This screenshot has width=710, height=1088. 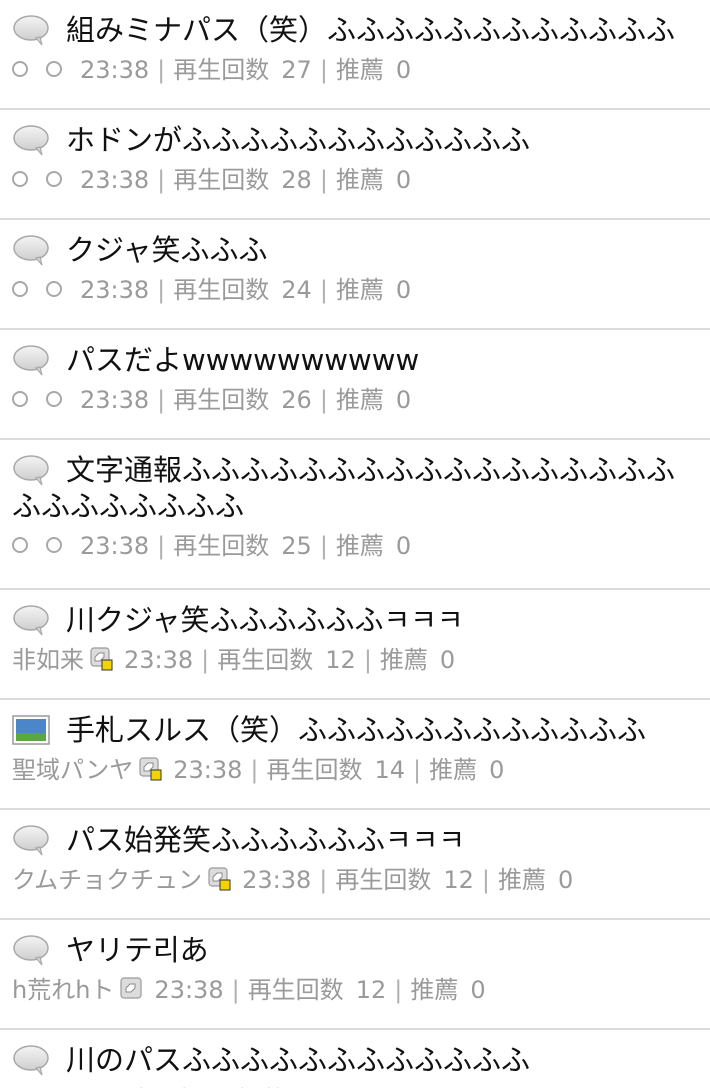 I want to click on post-author: 聖域パンヤ, so click(x=72, y=770).